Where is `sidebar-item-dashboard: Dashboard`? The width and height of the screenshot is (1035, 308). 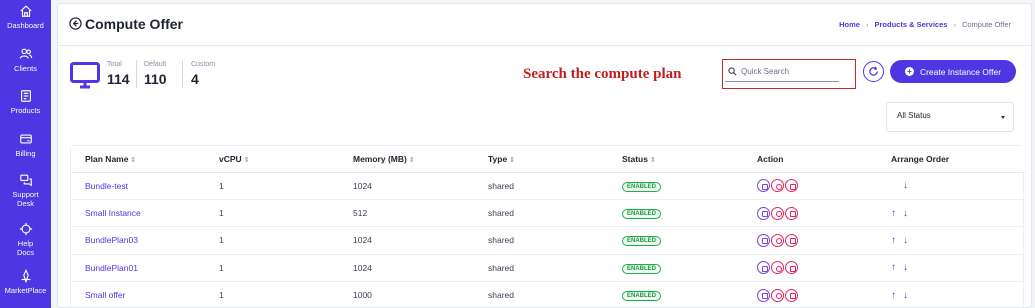
sidebar-item-dashboard: Dashboard is located at coordinates (25, 17).